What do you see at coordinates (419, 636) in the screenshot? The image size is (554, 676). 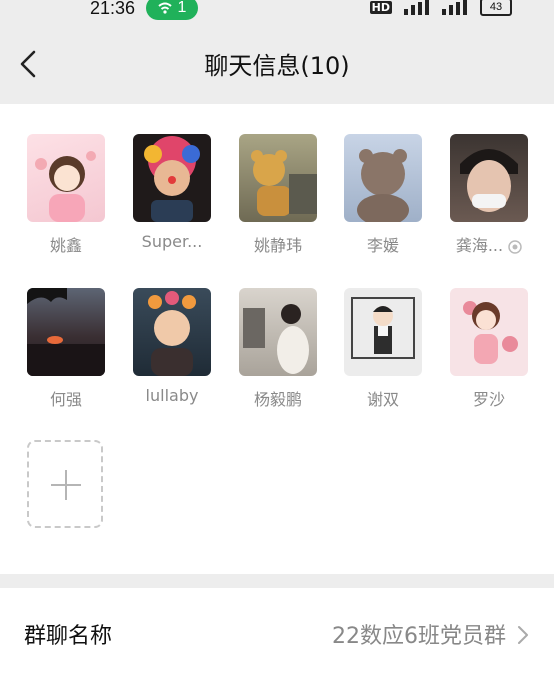 I see `group-name-value: 22数应6班党员群` at bounding box center [419, 636].